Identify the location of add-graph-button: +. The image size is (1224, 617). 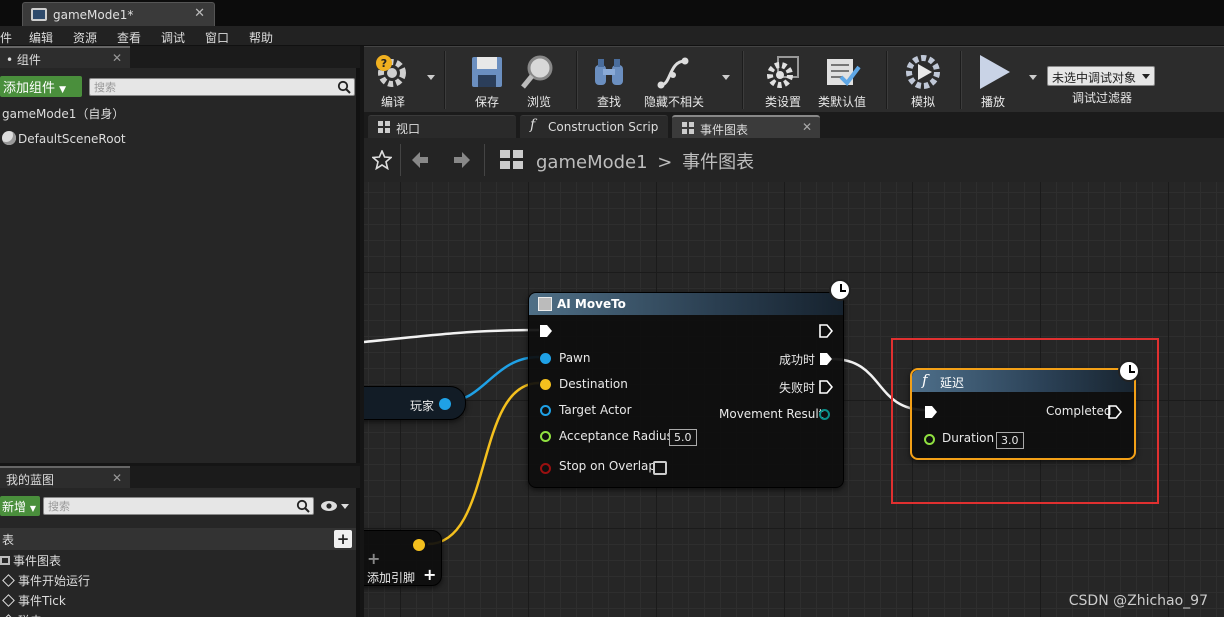
(343, 539).